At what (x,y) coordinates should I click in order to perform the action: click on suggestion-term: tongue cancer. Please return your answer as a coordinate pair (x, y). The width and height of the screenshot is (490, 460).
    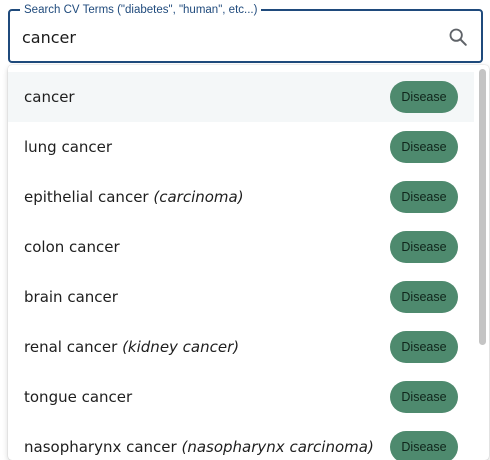
    Looking at the image, I should click on (78, 397).